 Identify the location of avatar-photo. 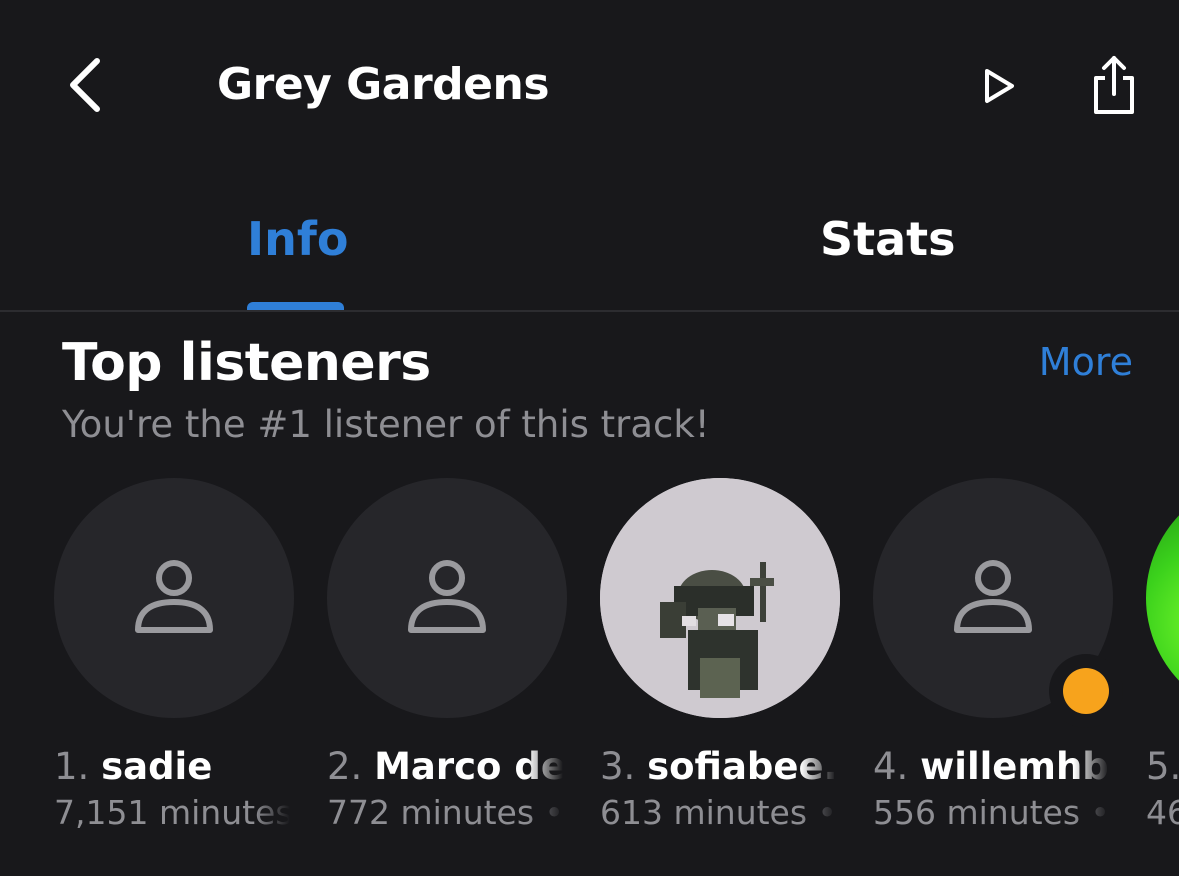
(720, 598).